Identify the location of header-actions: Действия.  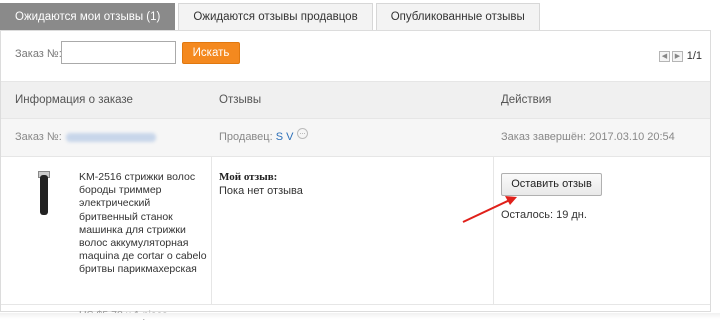
(526, 100).